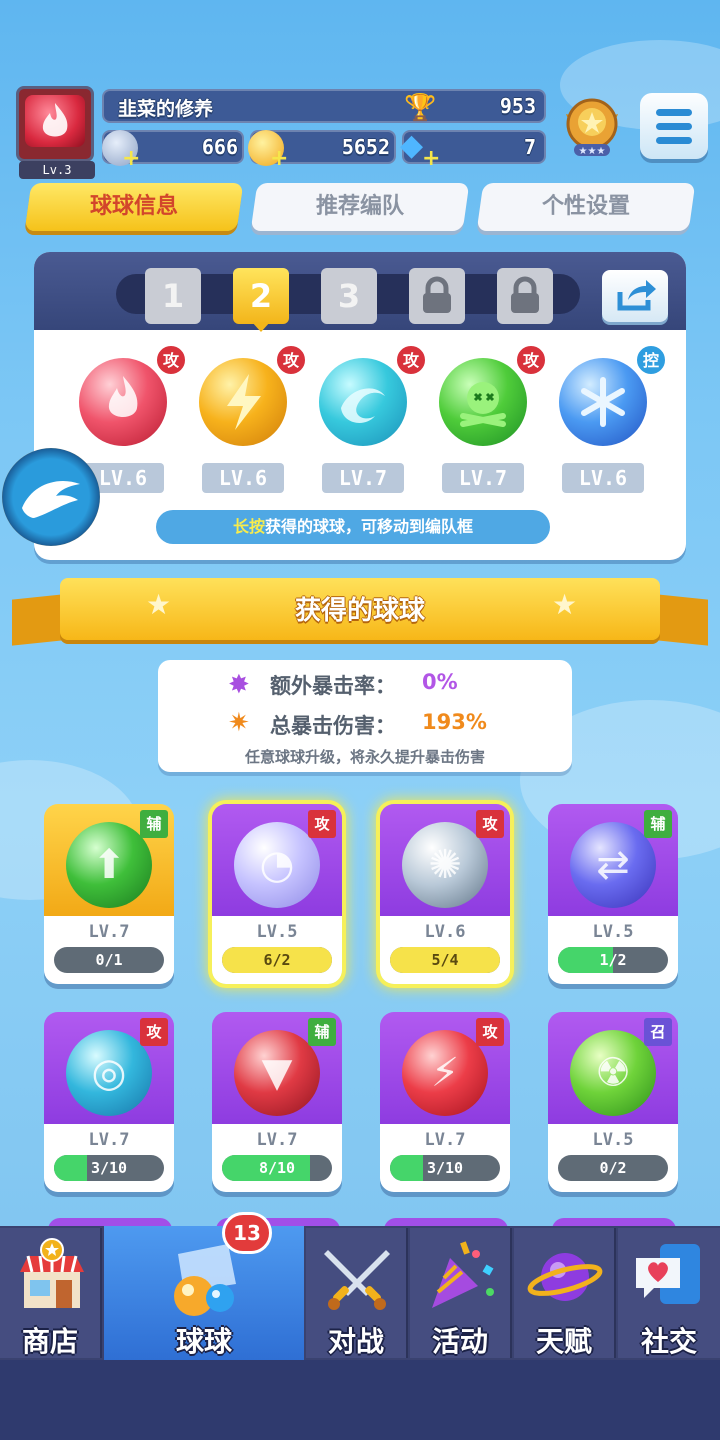 The width and height of the screenshot is (720, 1440). Describe the element at coordinates (454, 722) in the screenshot. I see `crit-damage-value: 193%` at that location.